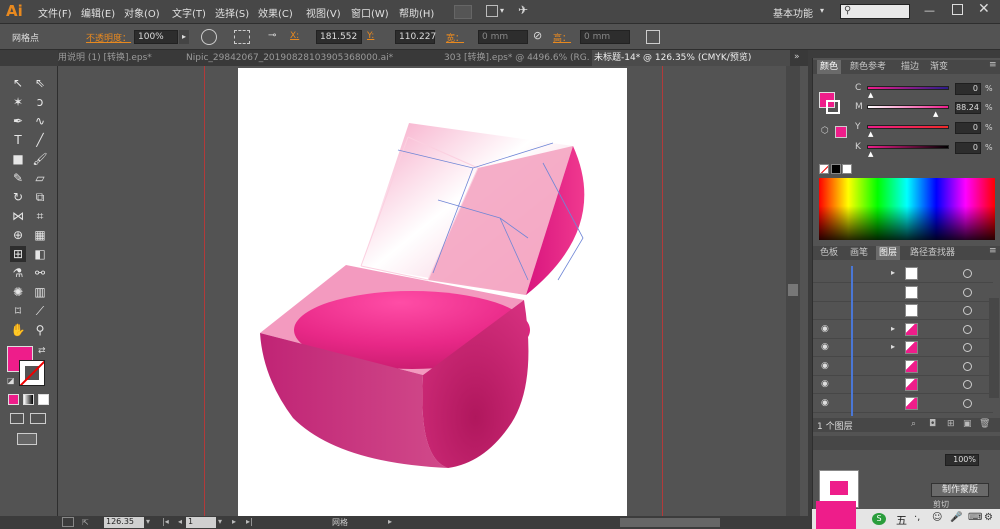 This screenshot has height=529, width=1000. What do you see at coordinates (910, 67) in the screenshot?
I see `tab-stroke: 描边` at bounding box center [910, 67].